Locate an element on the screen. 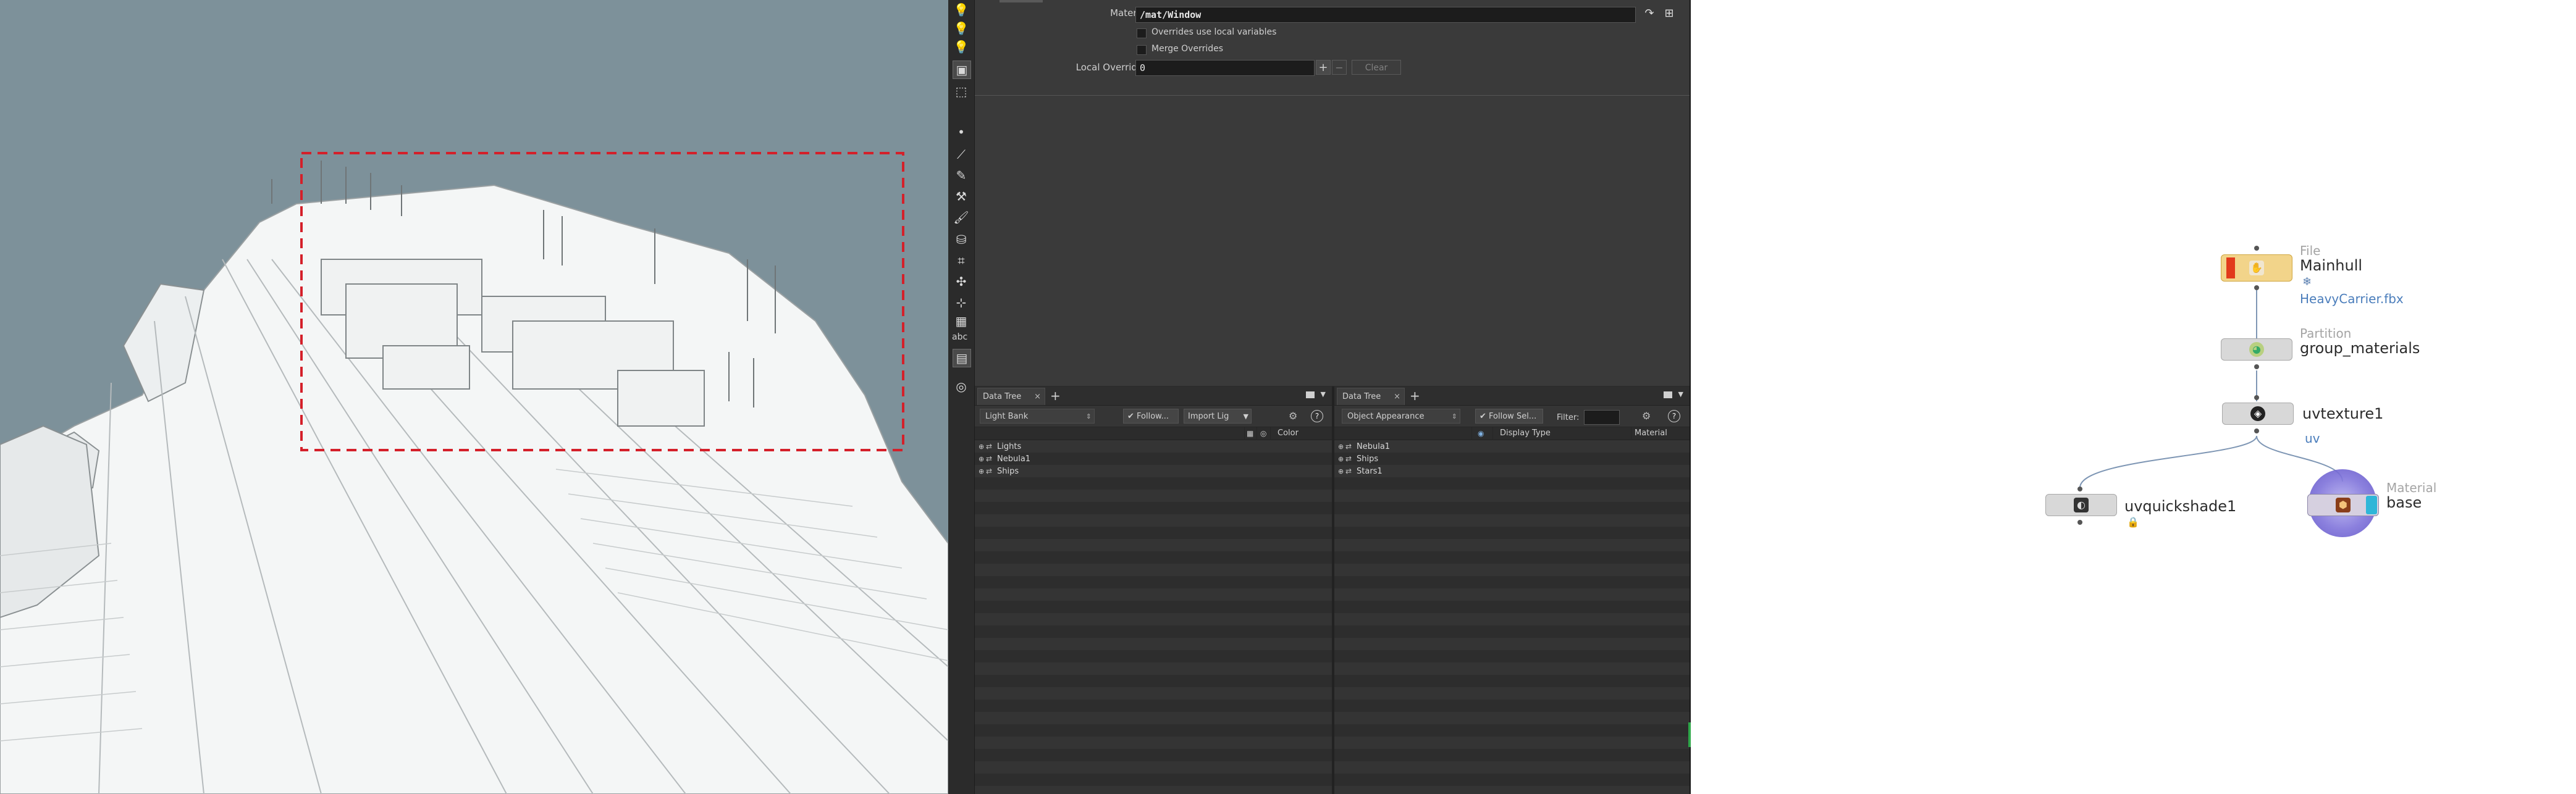  view-type-select: Object Appearance ⇕ is located at coordinates (1401, 417).